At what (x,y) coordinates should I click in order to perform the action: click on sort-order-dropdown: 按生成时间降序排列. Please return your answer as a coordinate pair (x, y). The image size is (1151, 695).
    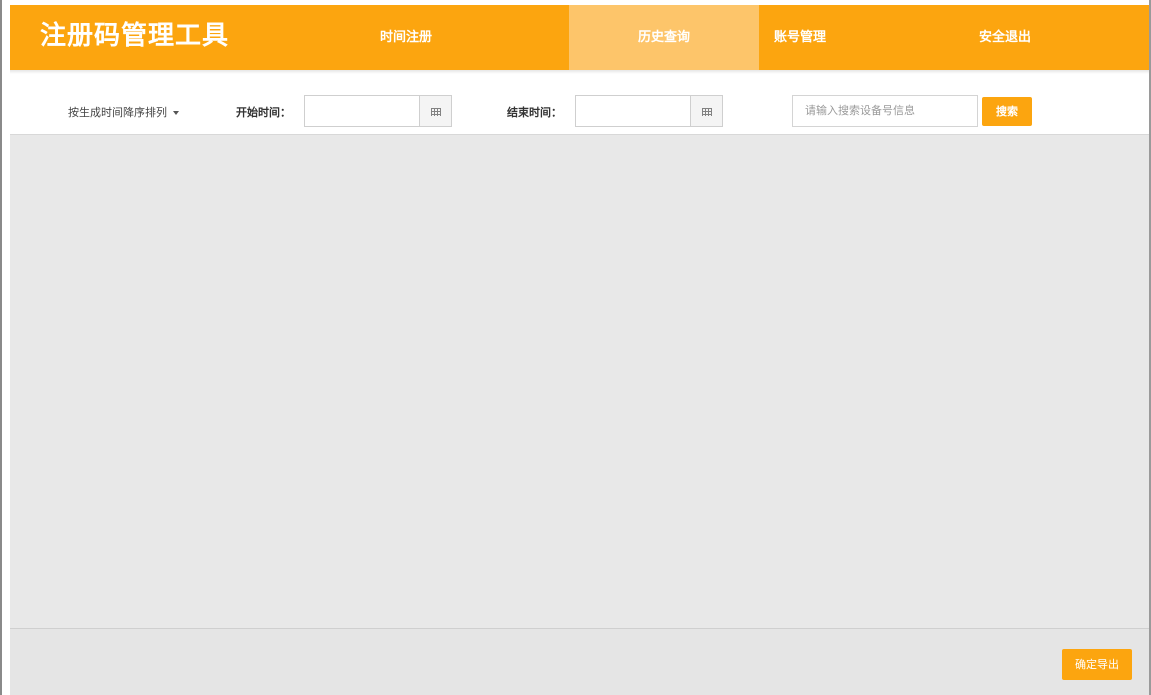
    Looking at the image, I should click on (123, 112).